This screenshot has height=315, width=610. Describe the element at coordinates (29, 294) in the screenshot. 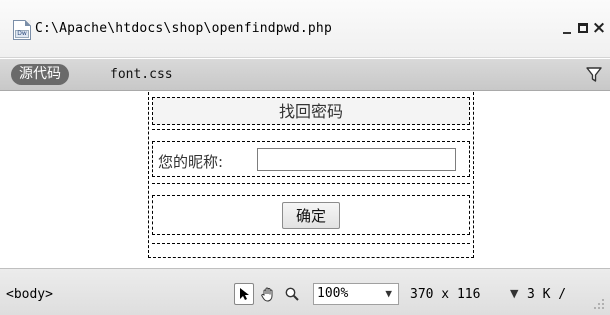

I see `tag-selector-body: <body>` at that location.